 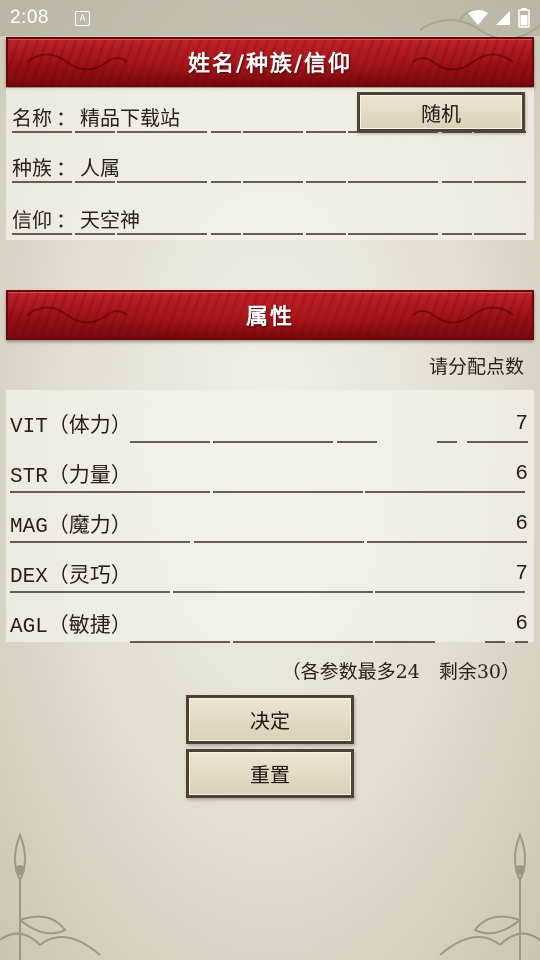 I want to click on attribute-name: AGL（敏捷）, so click(x=71, y=627).